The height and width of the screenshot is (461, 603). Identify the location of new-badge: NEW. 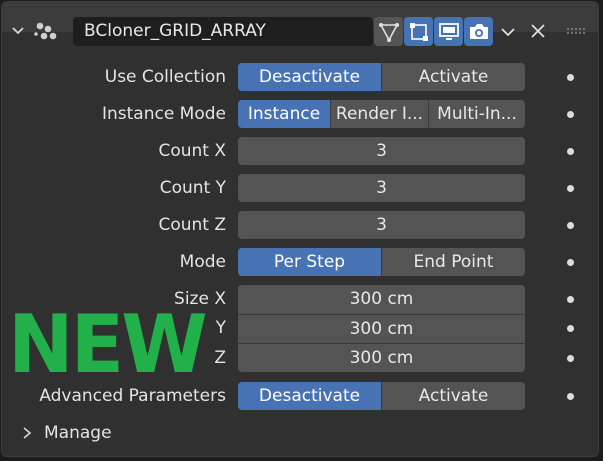
(108, 344).